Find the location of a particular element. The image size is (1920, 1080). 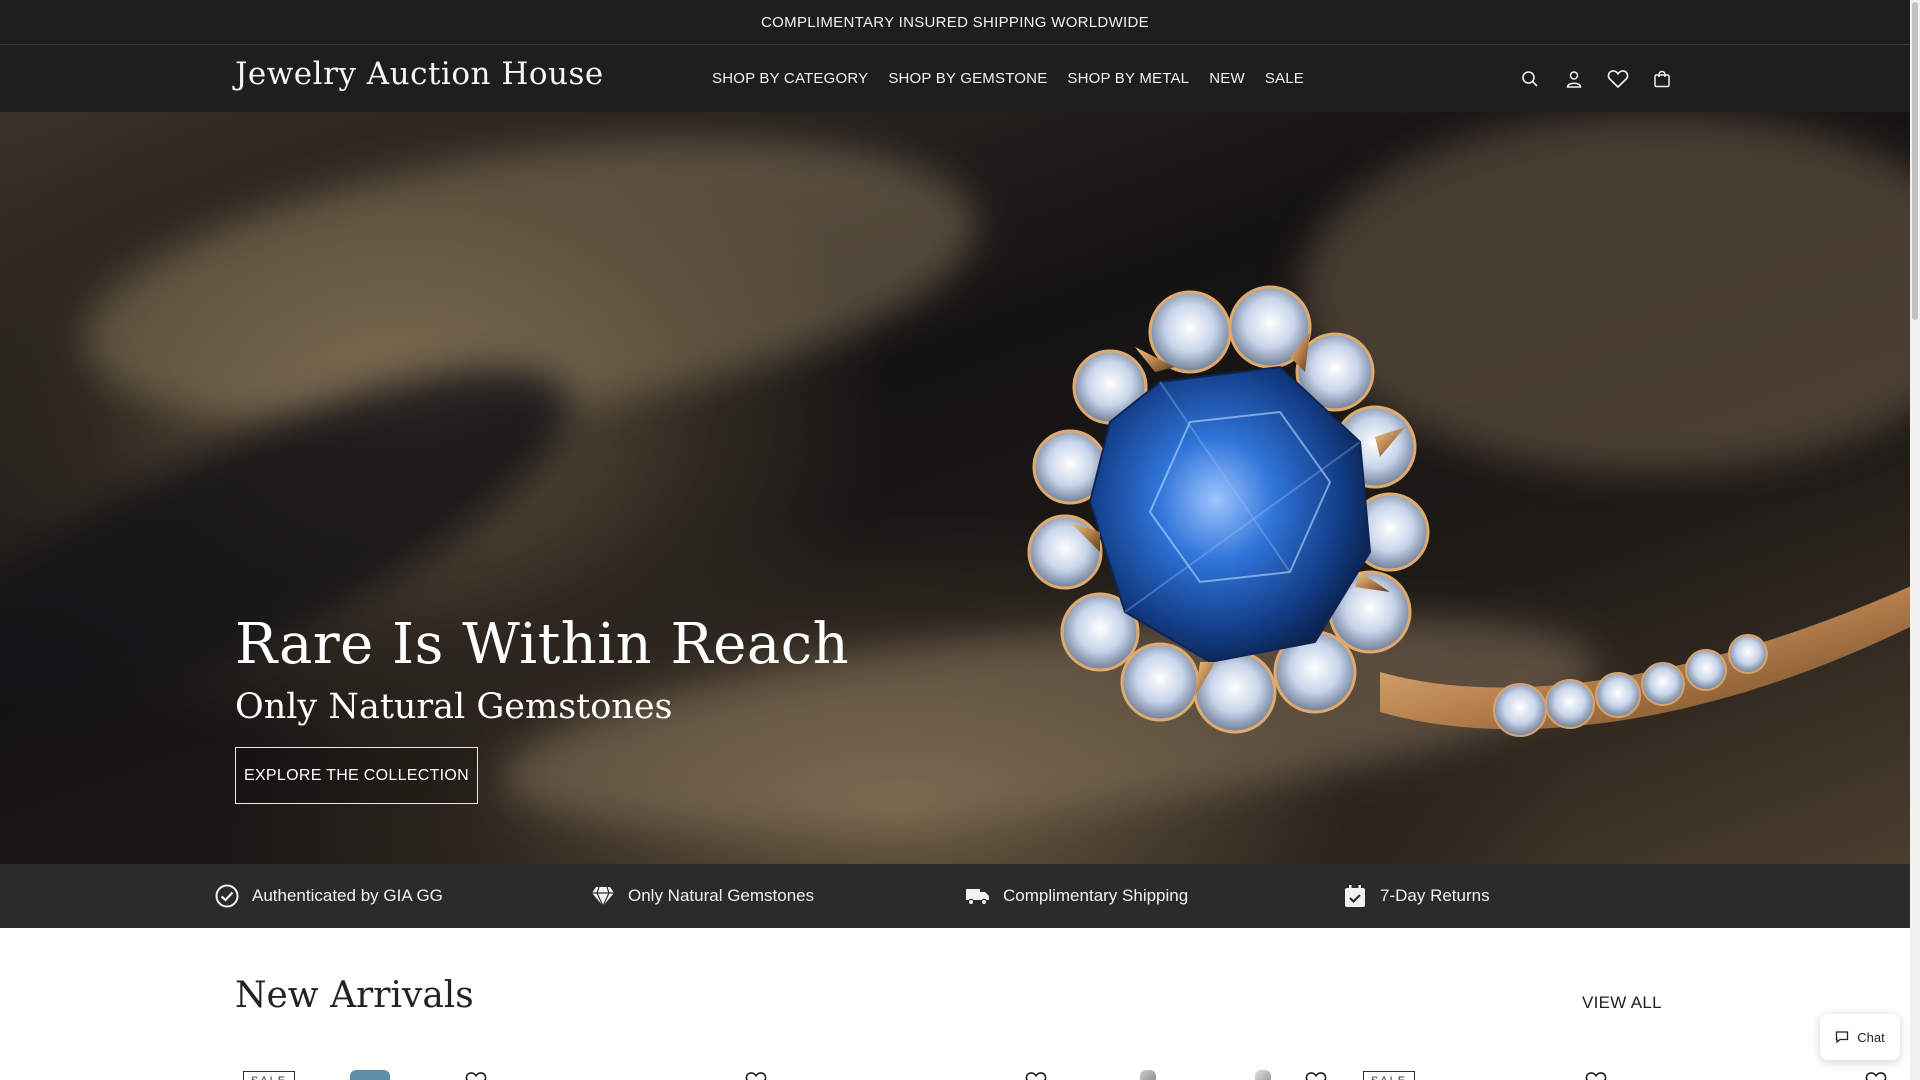

announcement-bar: COMPLIMENTARY INSURED SHIPPING WORLDWIDE is located at coordinates (955, 22).